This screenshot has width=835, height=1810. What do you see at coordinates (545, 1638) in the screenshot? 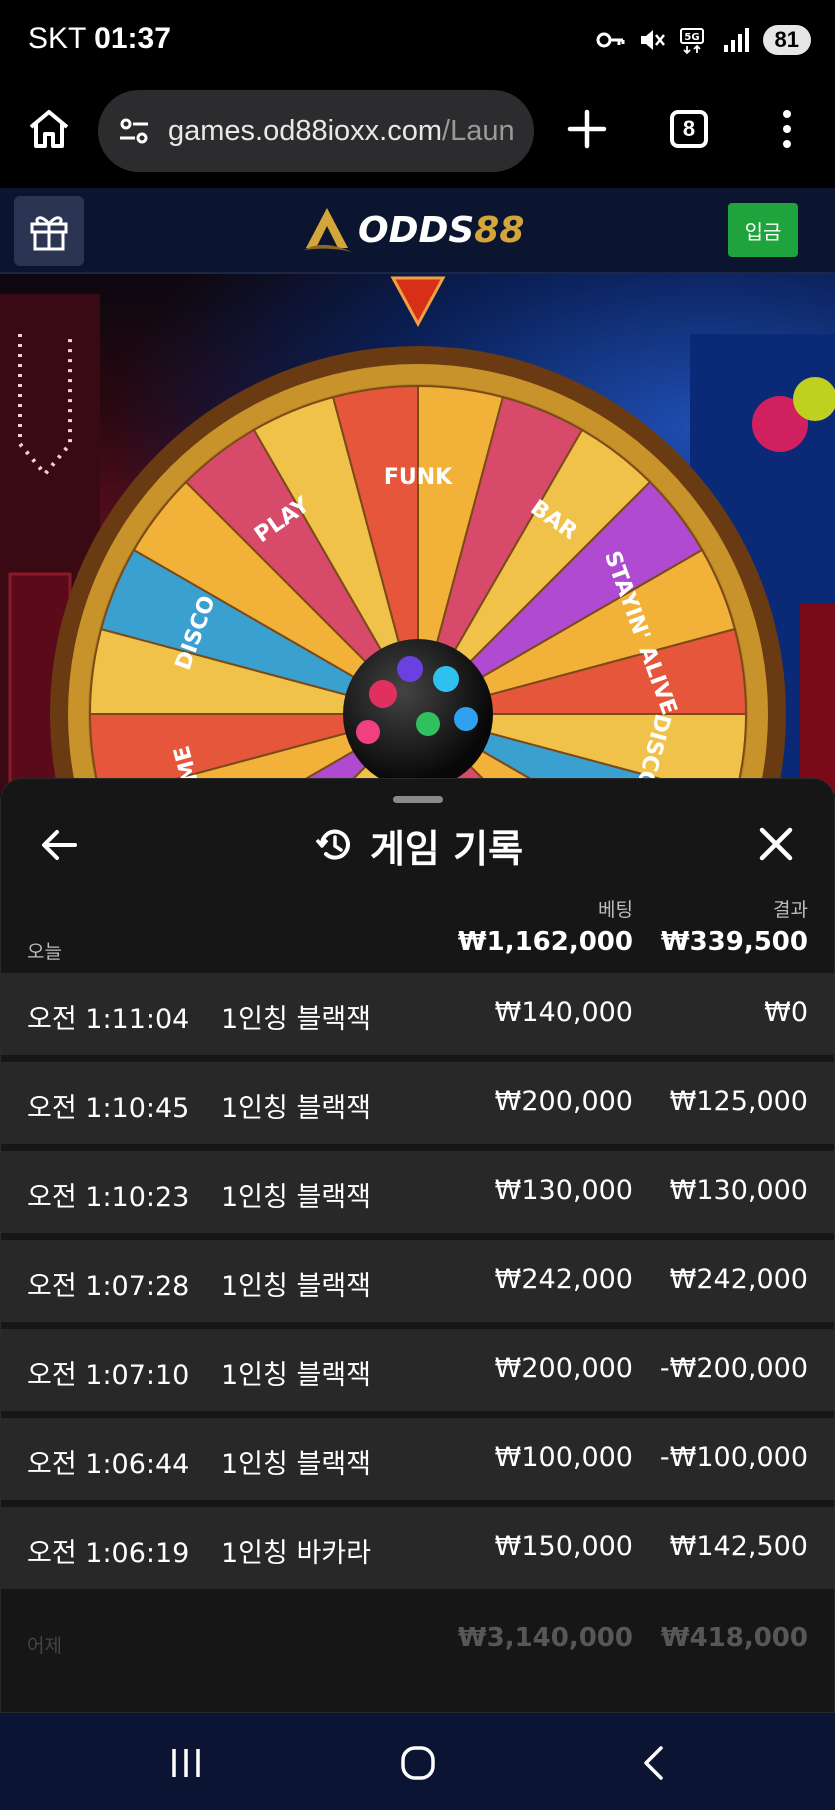
I see `yesterday-bet-total: ₩3,140,000` at bounding box center [545, 1638].